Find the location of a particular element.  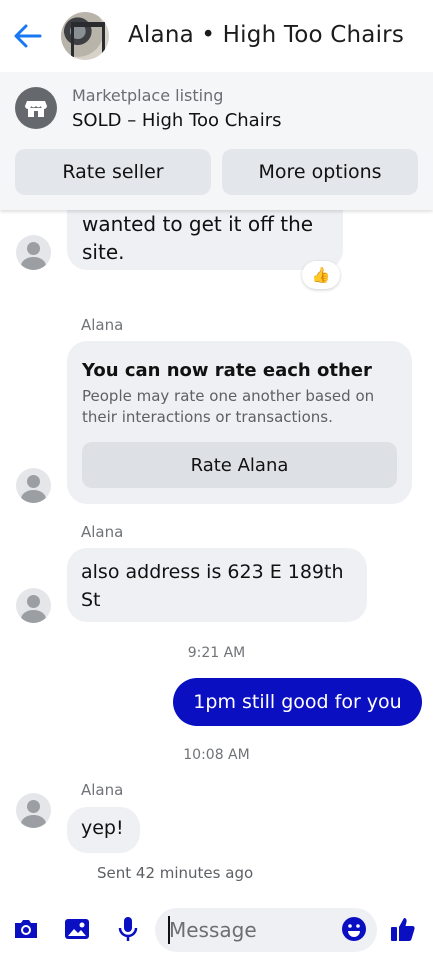

message-bubble: yep! is located at coordinates (103, 830).